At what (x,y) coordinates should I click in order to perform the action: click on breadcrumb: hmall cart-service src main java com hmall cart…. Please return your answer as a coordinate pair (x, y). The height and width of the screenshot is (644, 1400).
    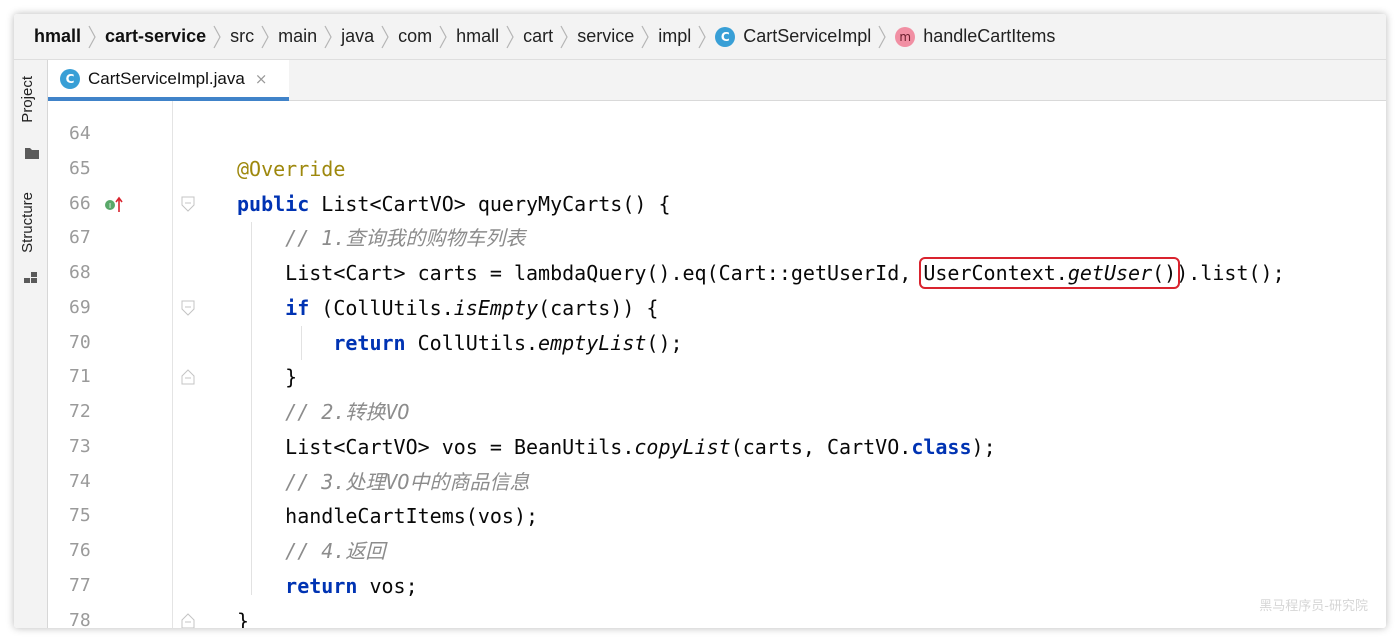
    Looking at the image, I should click on (700, 37).